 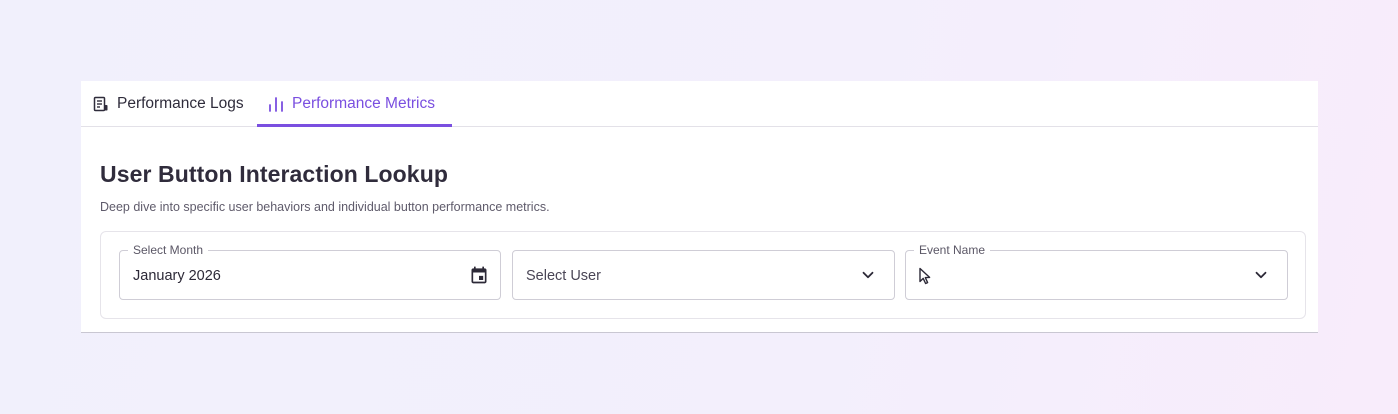 I want to click on event-name-label: Event Name, so click(x=952, y=250).